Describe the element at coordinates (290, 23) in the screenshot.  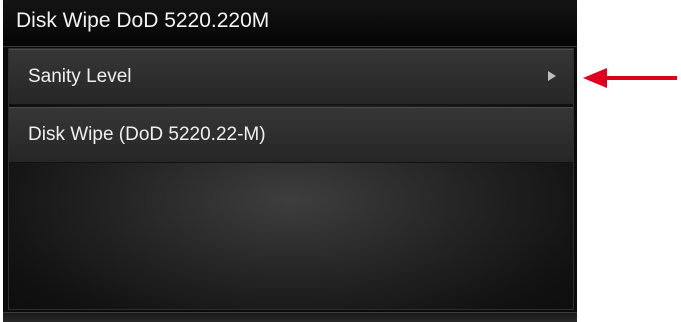
I see `title-bar: Disk Wipe DoD 5220.220M` at that location.